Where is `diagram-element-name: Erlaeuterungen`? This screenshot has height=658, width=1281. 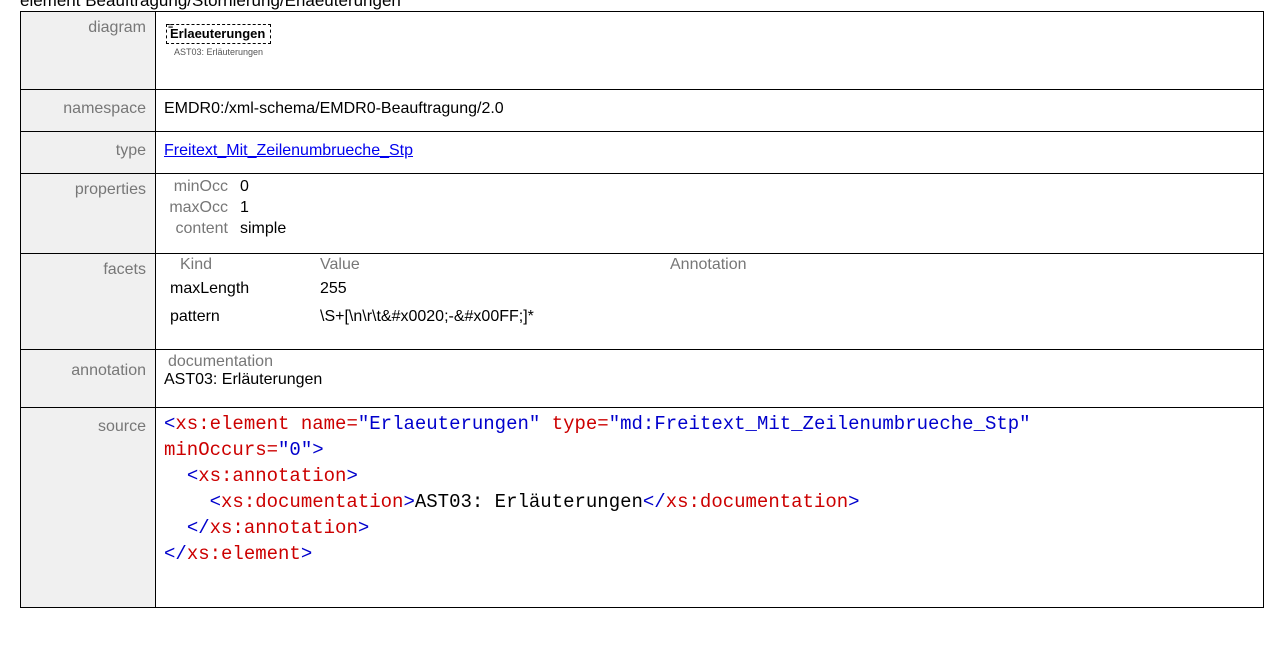 diagram-element-name: Erlaeuterungen is located at coordinates (218, 33).